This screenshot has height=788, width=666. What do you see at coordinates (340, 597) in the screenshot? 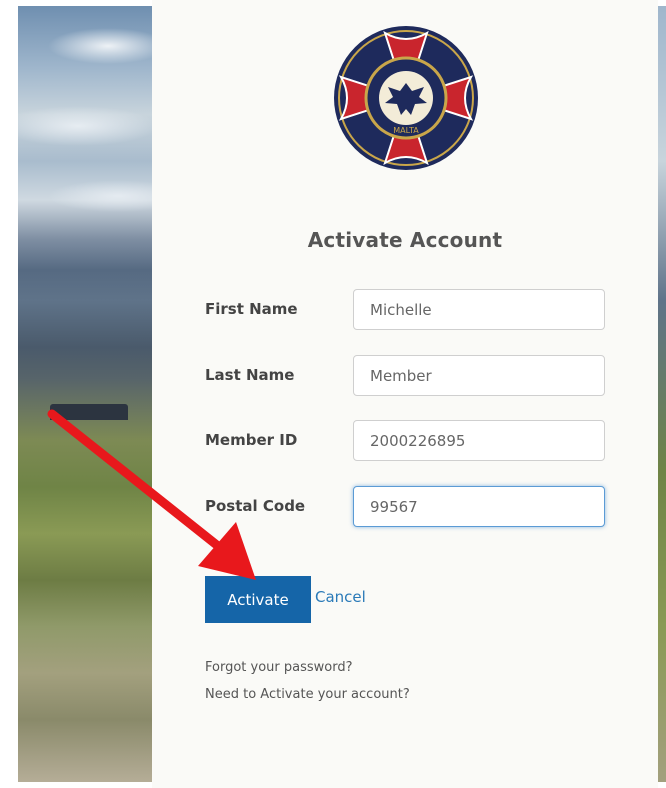
I see `cancel-link: Cancel` at bounding box center [340, 597].